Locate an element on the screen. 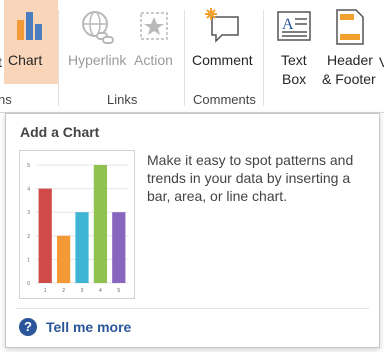 The height and width of the screenshot is (352, 384). x-tick-label: 2 is located at coordinates (63, 291).